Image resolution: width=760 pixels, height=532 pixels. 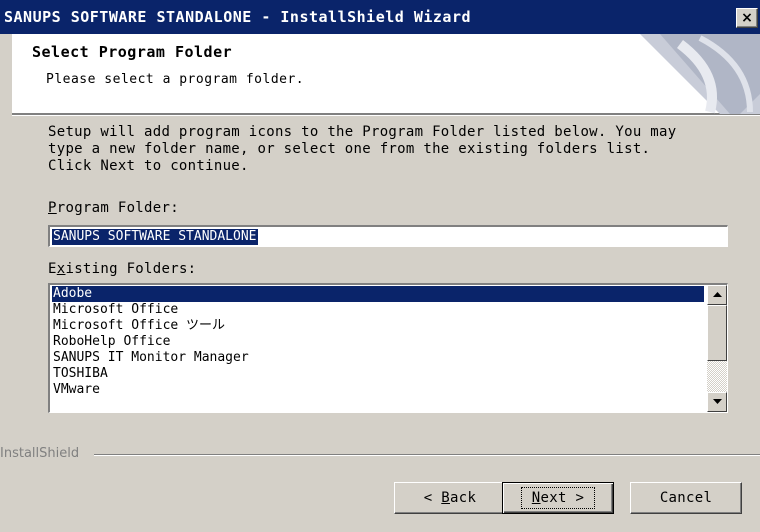 What do you see at coordinates (432, 498) in the screenshot?
I see `back-arrow-text: <` at bounding box center [432, 498].